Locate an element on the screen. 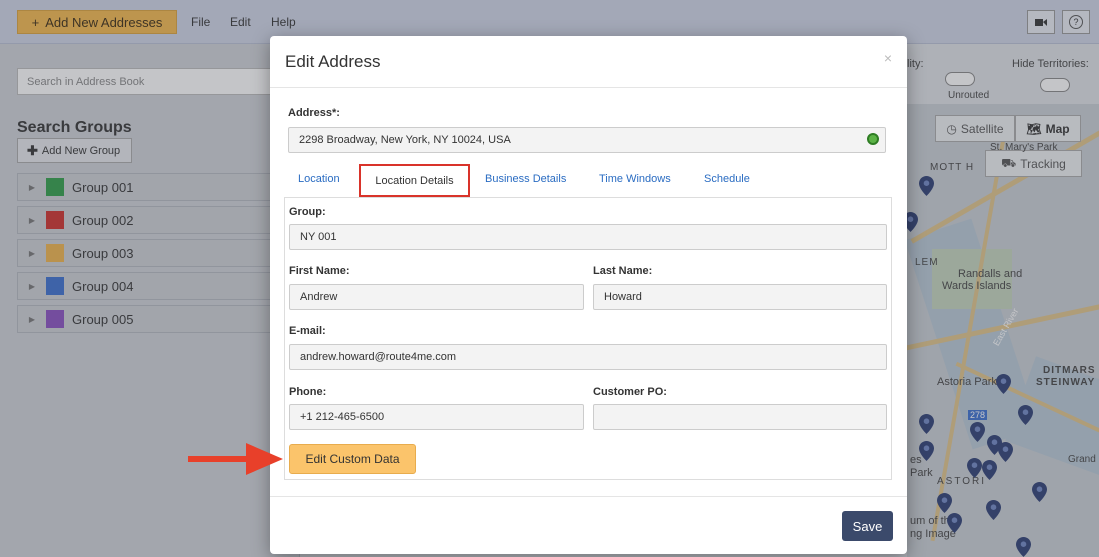  address-field: 2298 Broadway, New York, NY 10024, USA is located at coordinates (587, 140).